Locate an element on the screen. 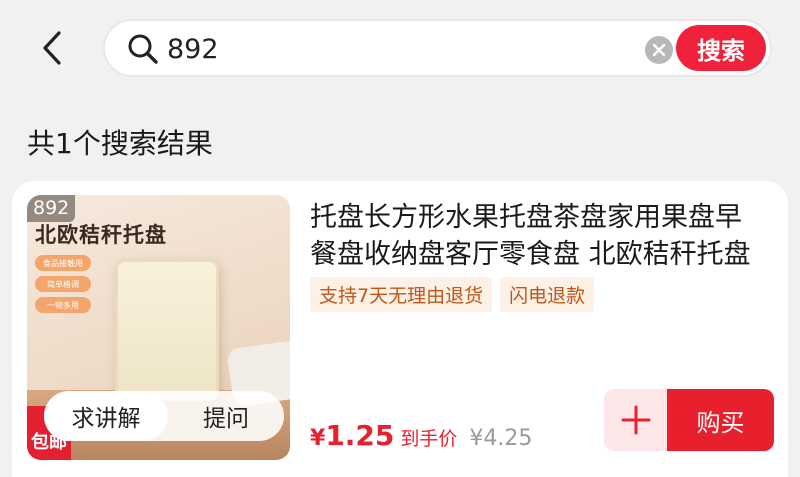 The height and width of the screenshot is (477, 800). chevron-left-icon is located at coordinates (52, 48).